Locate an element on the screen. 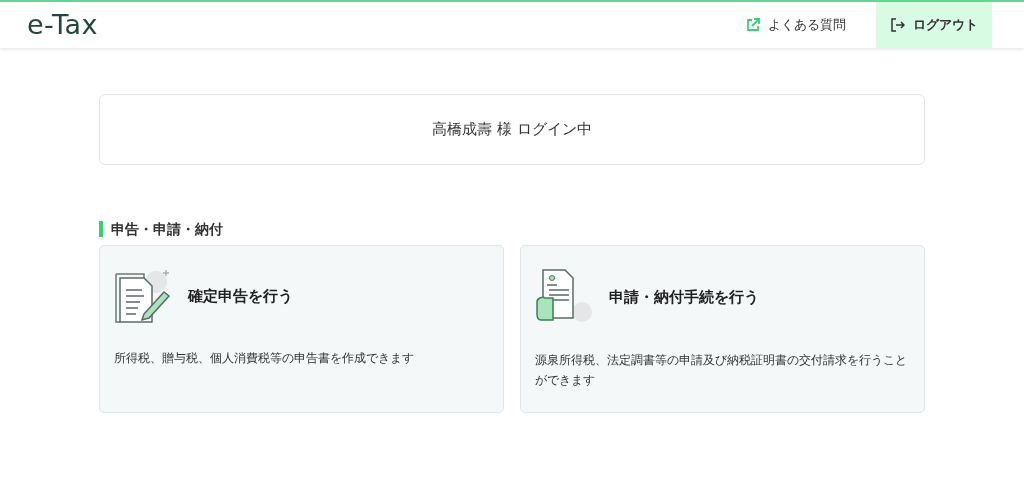 This screenshot has height=479, width=1024. document-pencil-icon is located at coordinates (143, 296).